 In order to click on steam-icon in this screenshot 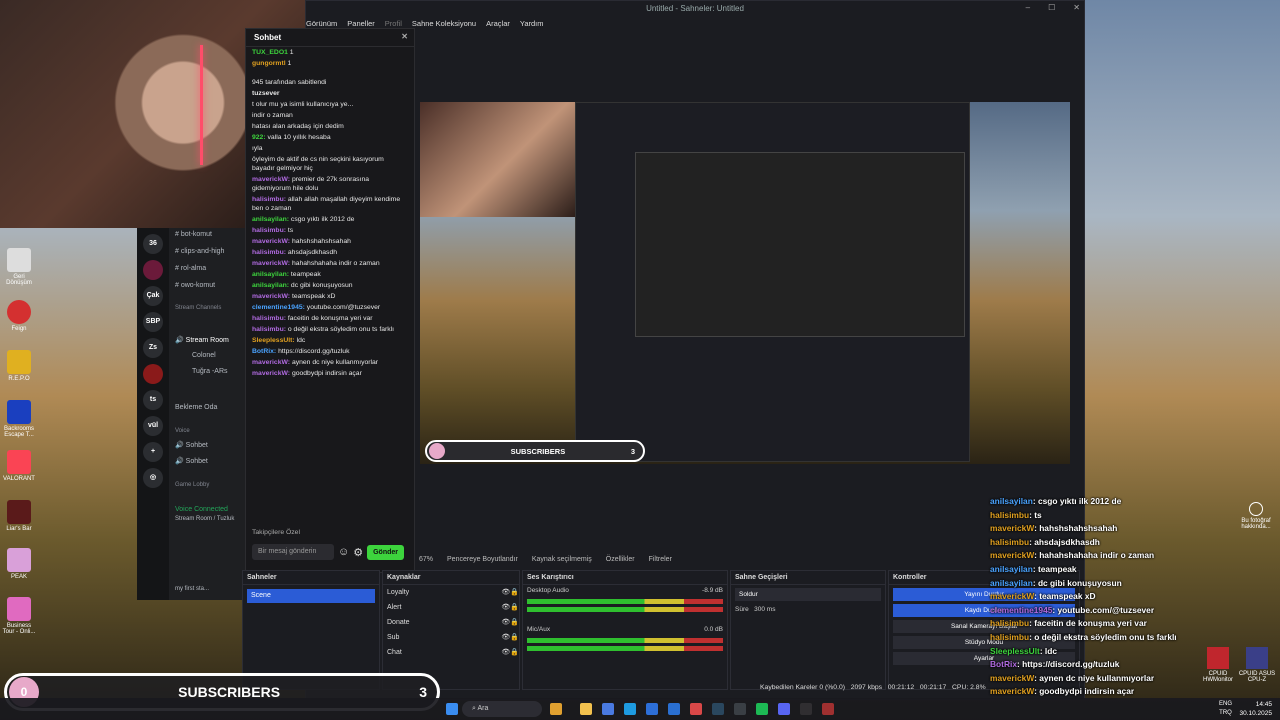, I will do `click(718, 709)`.